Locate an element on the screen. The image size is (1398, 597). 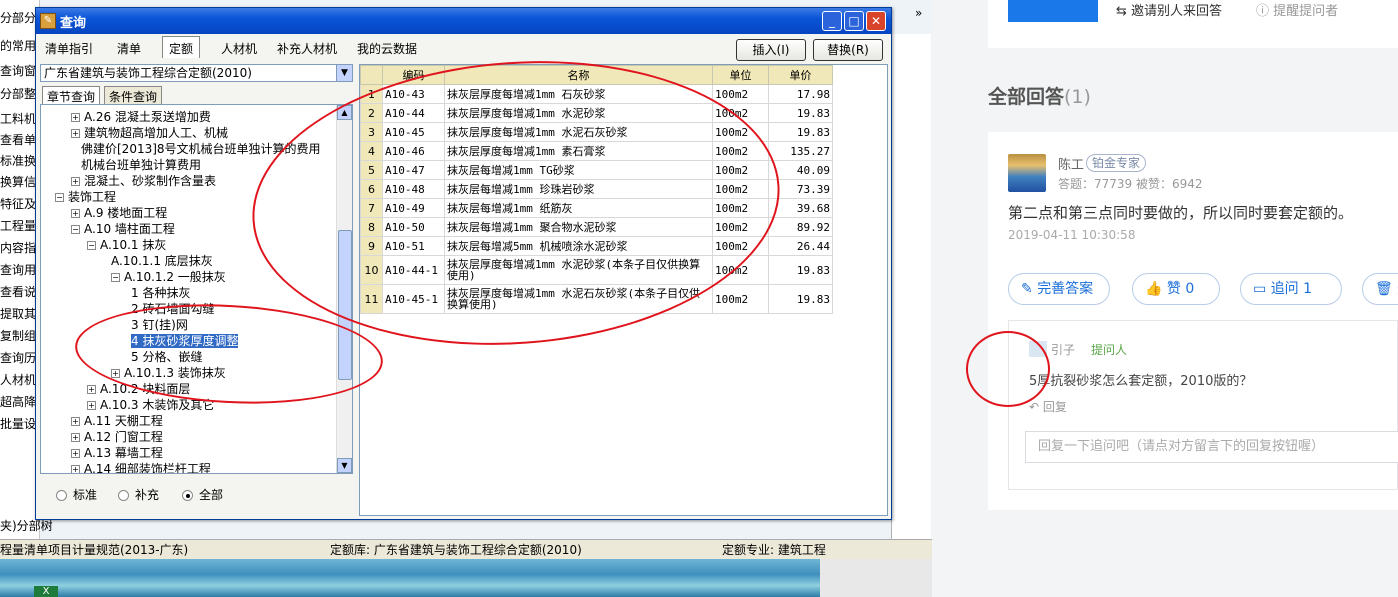
tree-node: 佛建价[2013]8号文机械台班单独计算的费用 is located at coordinates (201, 149).